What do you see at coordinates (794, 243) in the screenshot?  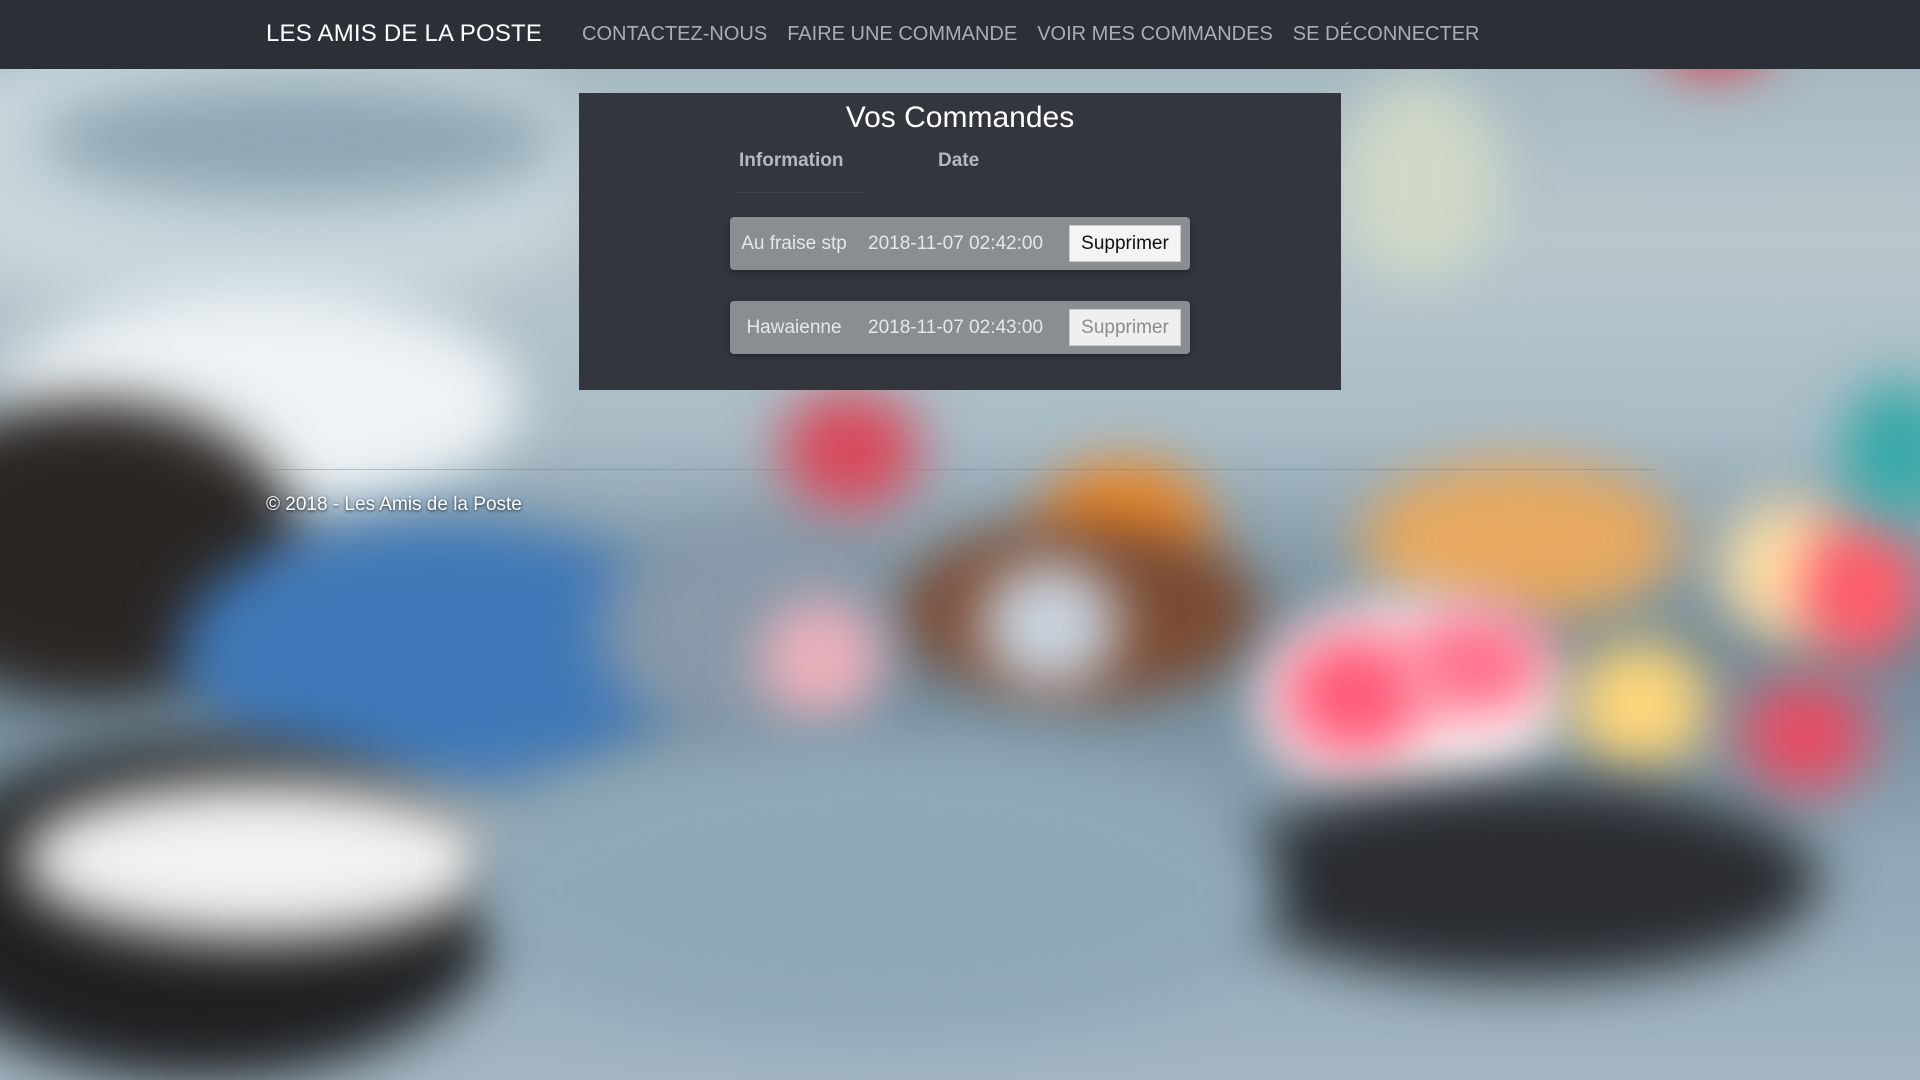 I see `order-information: Au fraise stp` at bounding box center [794, 243].